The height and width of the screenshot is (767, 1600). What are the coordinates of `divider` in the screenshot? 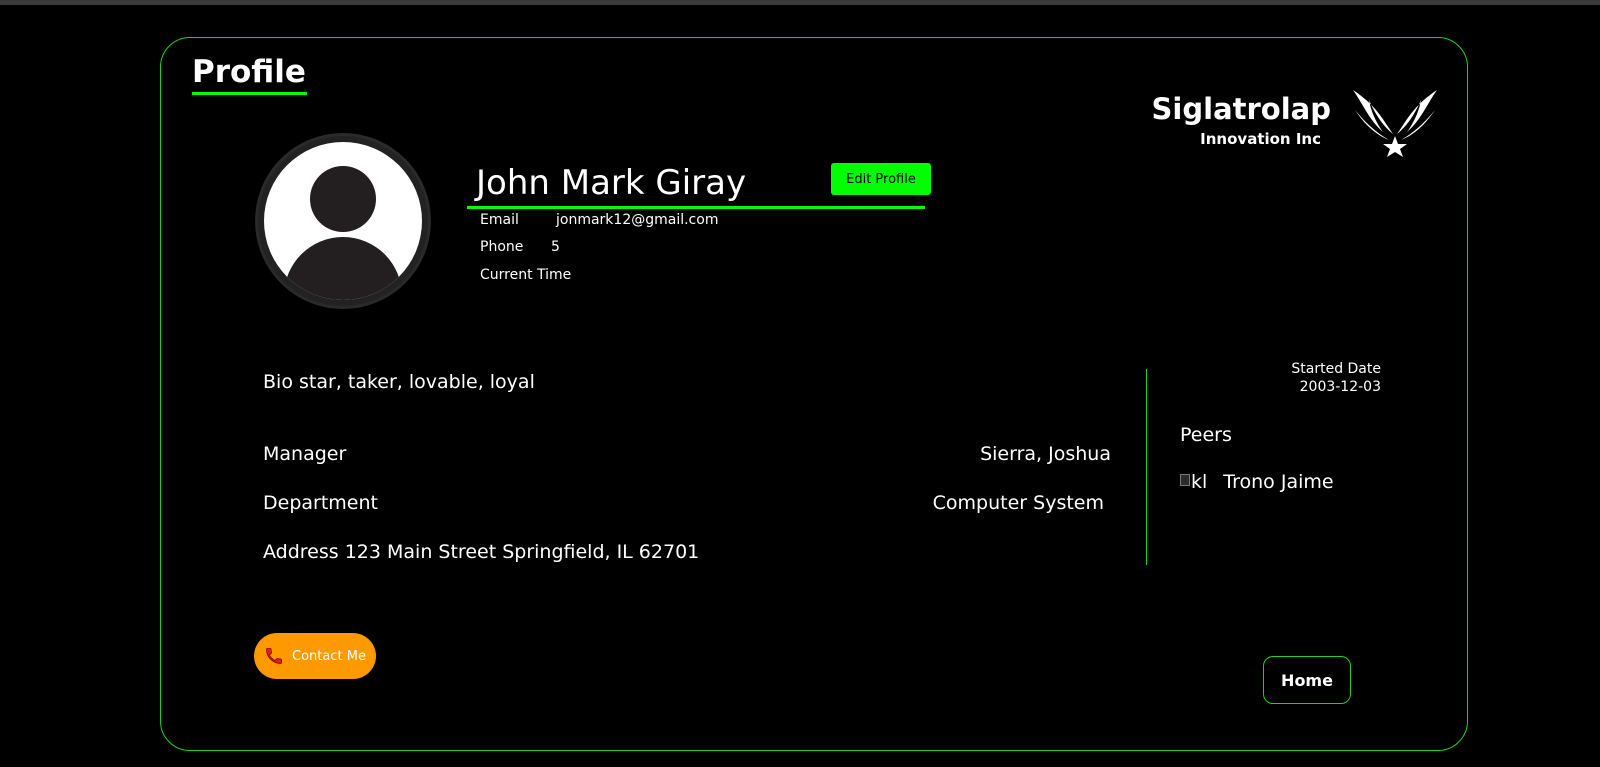 It's located at (1146, 467).